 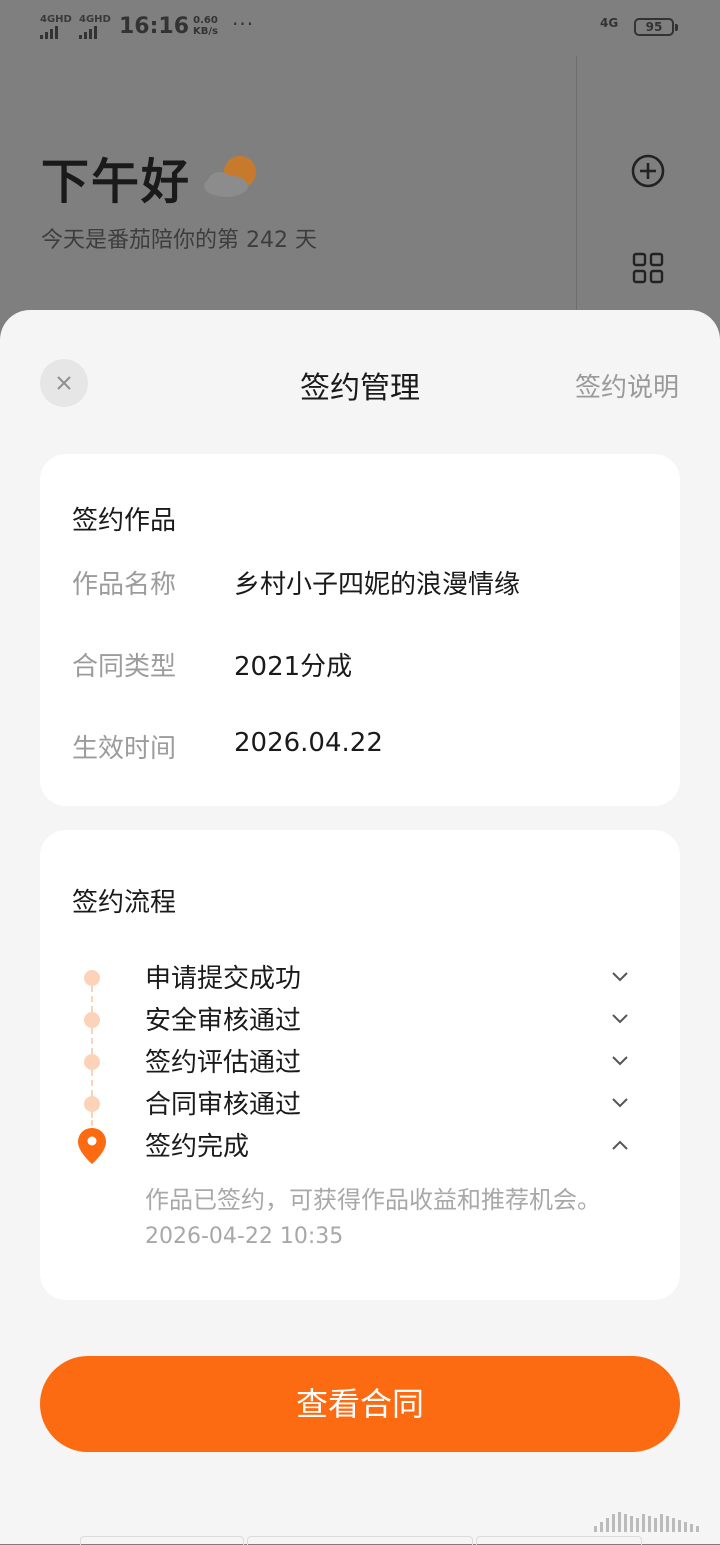 I want to click on speed-value: 0.60, so click(x=205, y=20).